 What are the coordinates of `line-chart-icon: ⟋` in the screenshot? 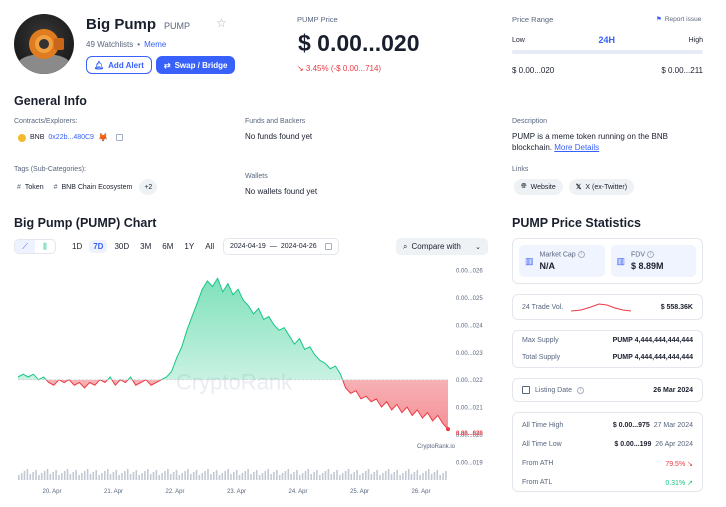 It's located at (25, 246).